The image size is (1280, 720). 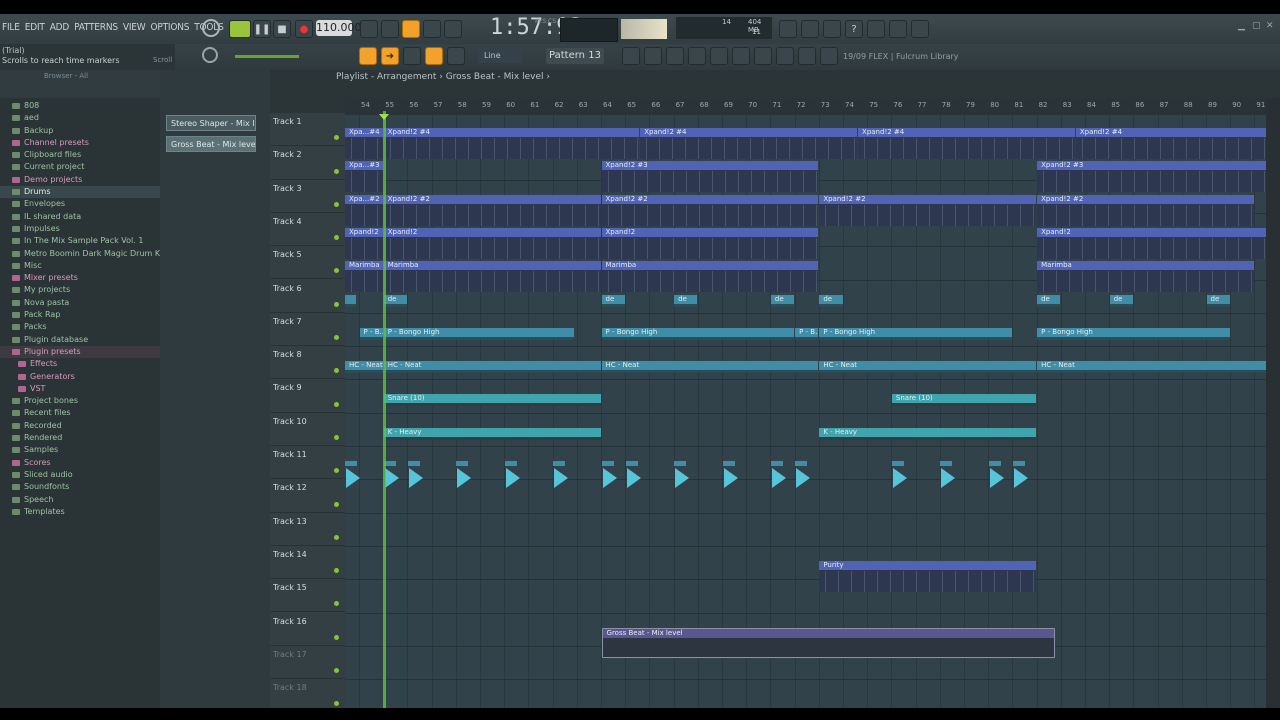 I want to click on track-header: Track 3, so click(x=307, y=196).